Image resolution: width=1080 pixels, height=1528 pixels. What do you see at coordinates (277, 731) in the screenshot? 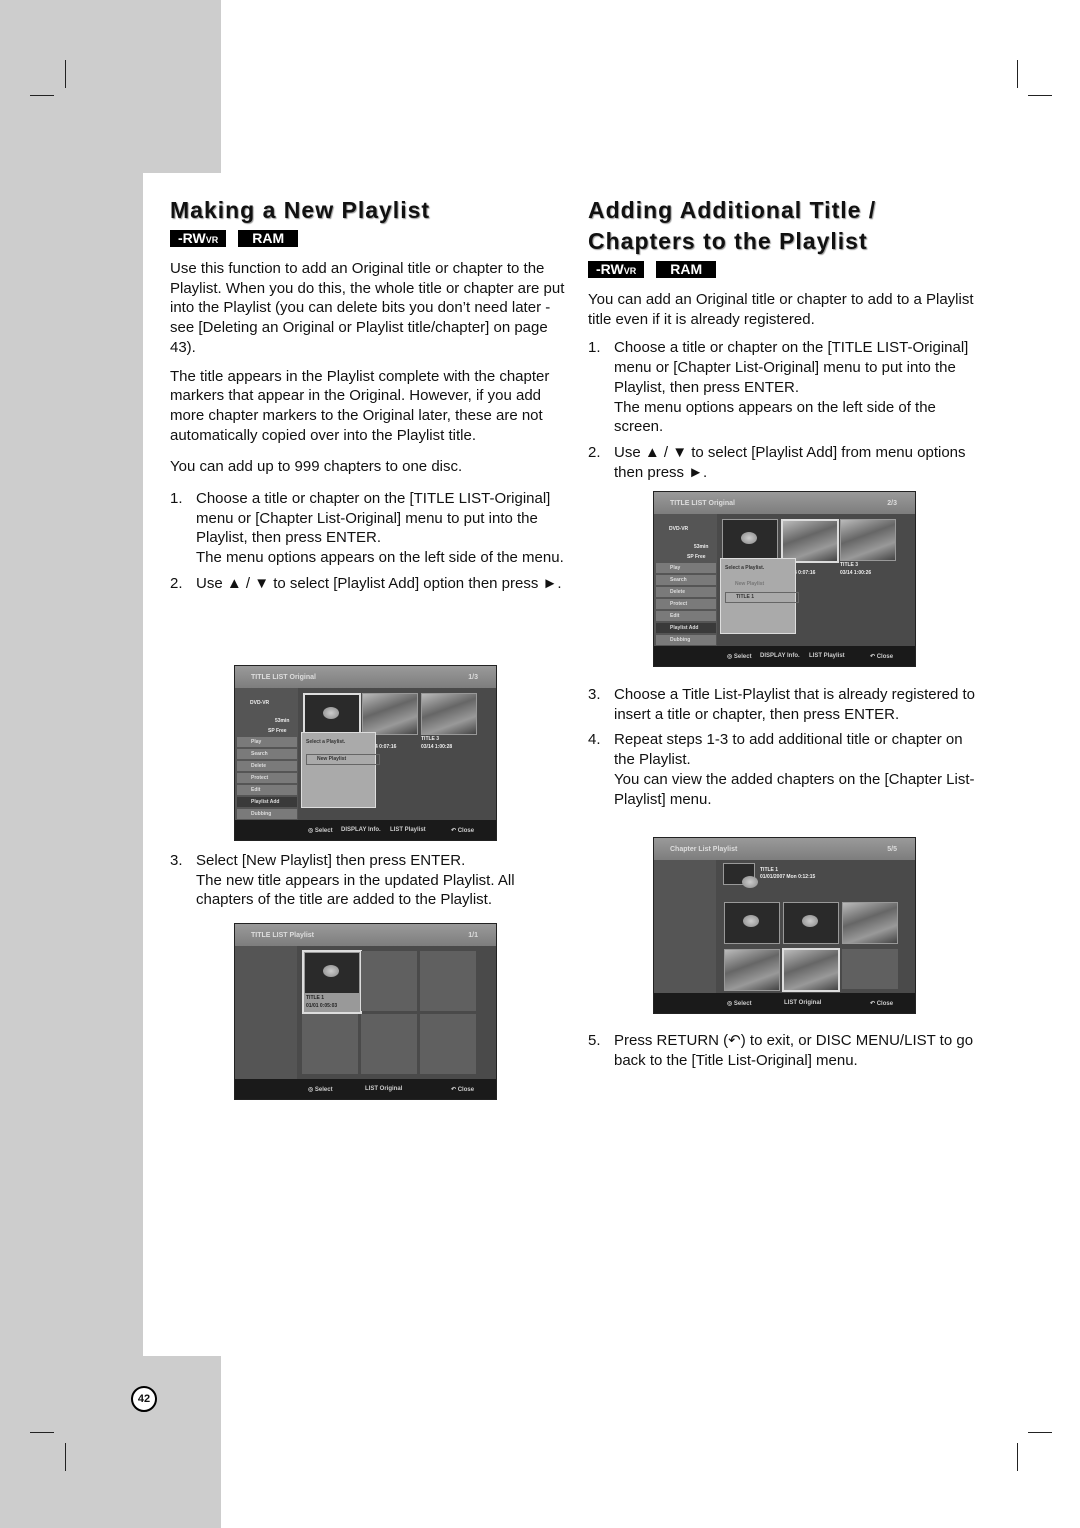
I see `disc-free: SP Free` at bounding box center [277, 731].